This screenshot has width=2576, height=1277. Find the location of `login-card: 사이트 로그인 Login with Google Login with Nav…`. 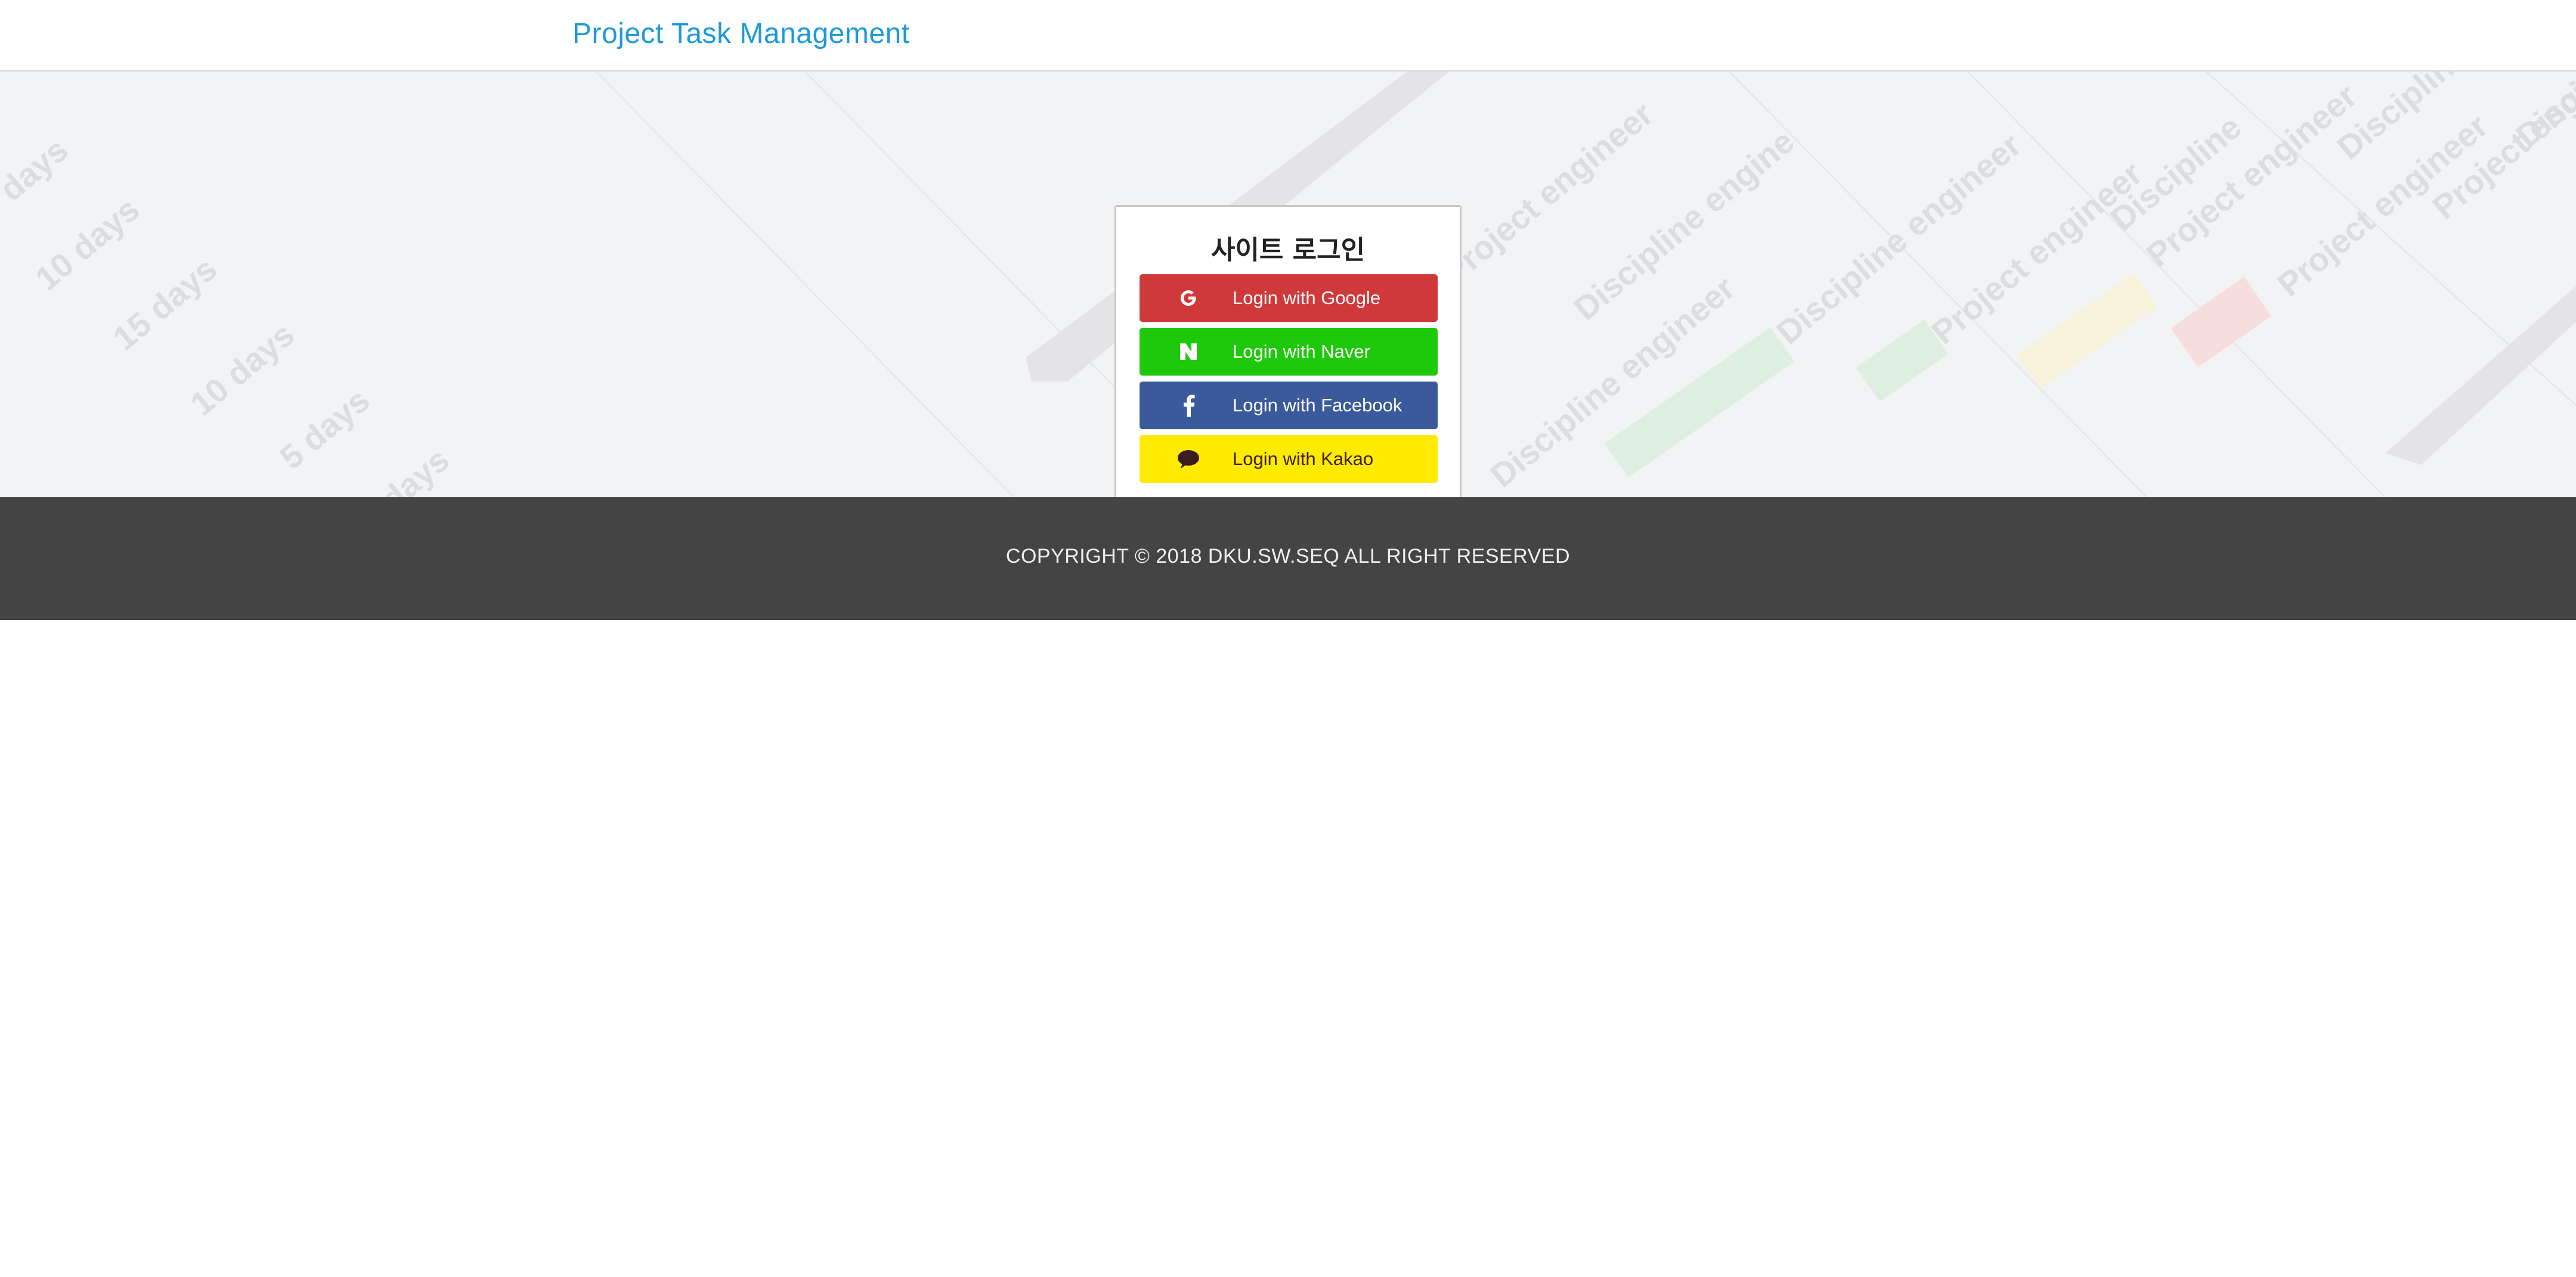

login-card: 사이트 로그인 Login with Google Login with Nav… is located at coordinates (1288, 351).